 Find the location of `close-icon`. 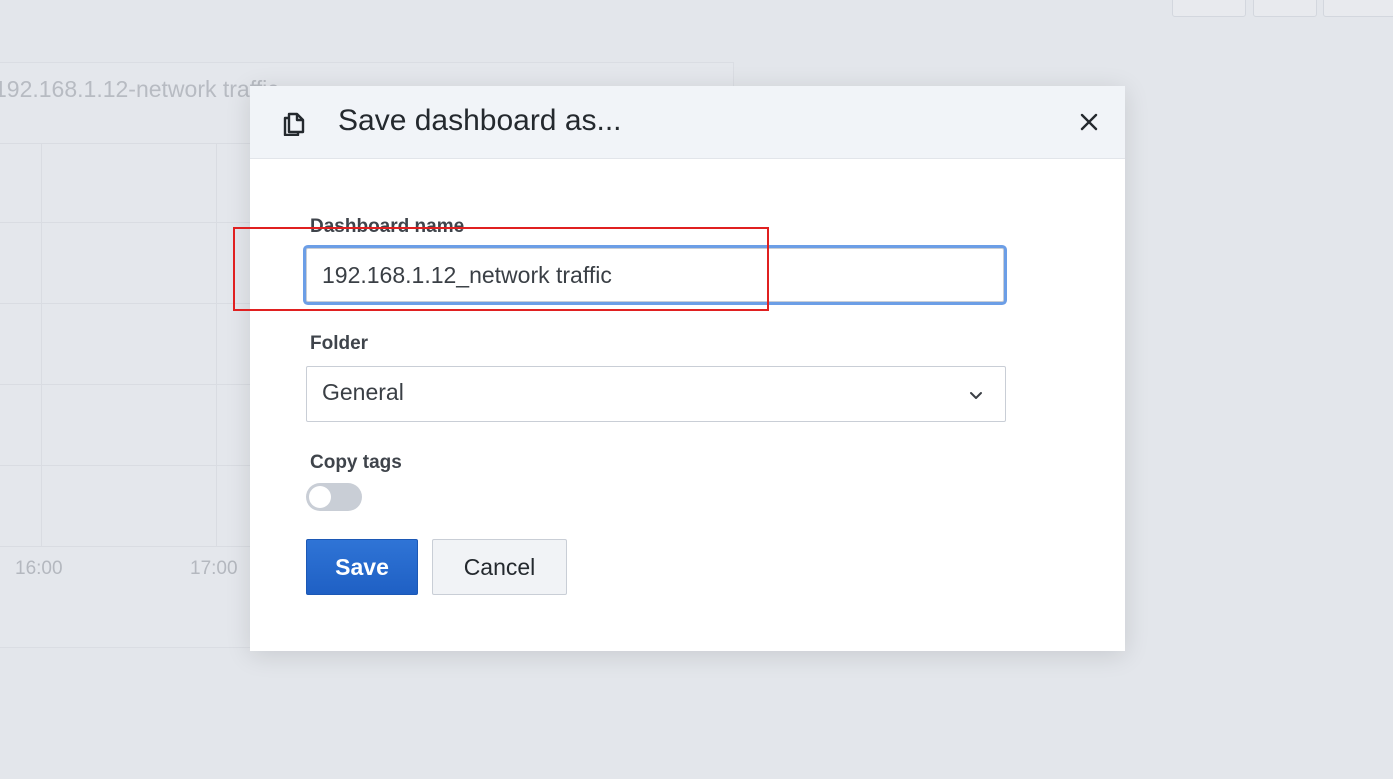

close-icon is located at coordinates (1089, 122).